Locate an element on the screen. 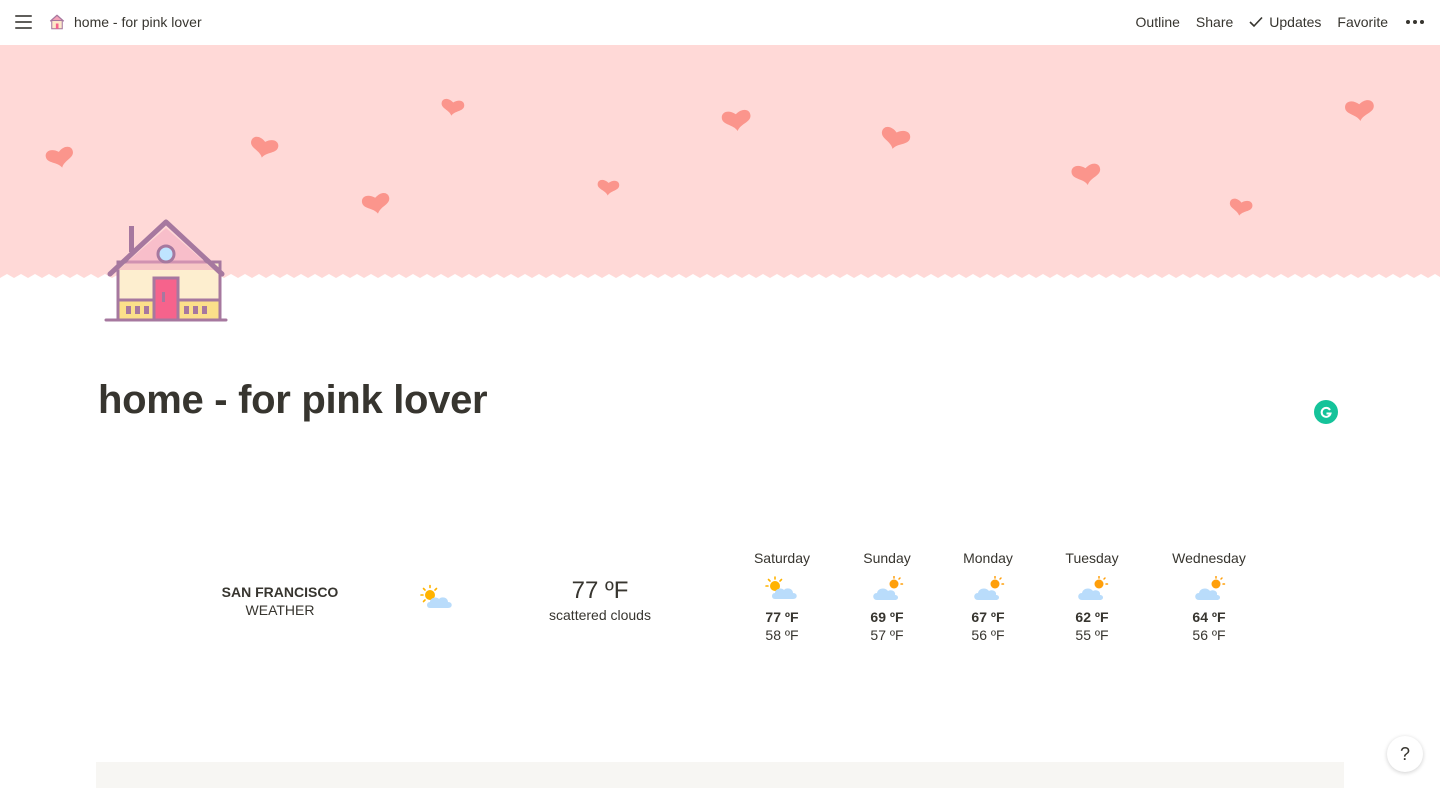  weather-location: SAN FRANCISCO WEATHER is located at coordinates (280, 601).